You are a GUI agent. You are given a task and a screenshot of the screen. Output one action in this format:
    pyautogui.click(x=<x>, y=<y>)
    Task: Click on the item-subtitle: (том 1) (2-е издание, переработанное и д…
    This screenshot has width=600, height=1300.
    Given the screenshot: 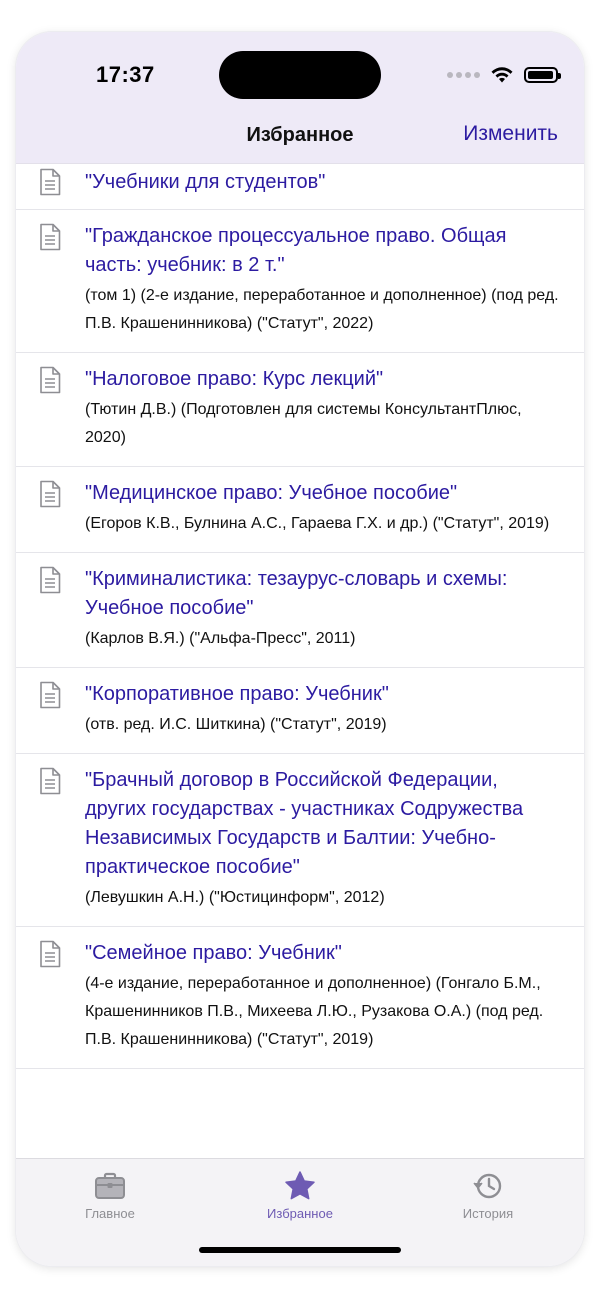 What is the action you would take?
    pyautogui.click(x=322, y=309)
    